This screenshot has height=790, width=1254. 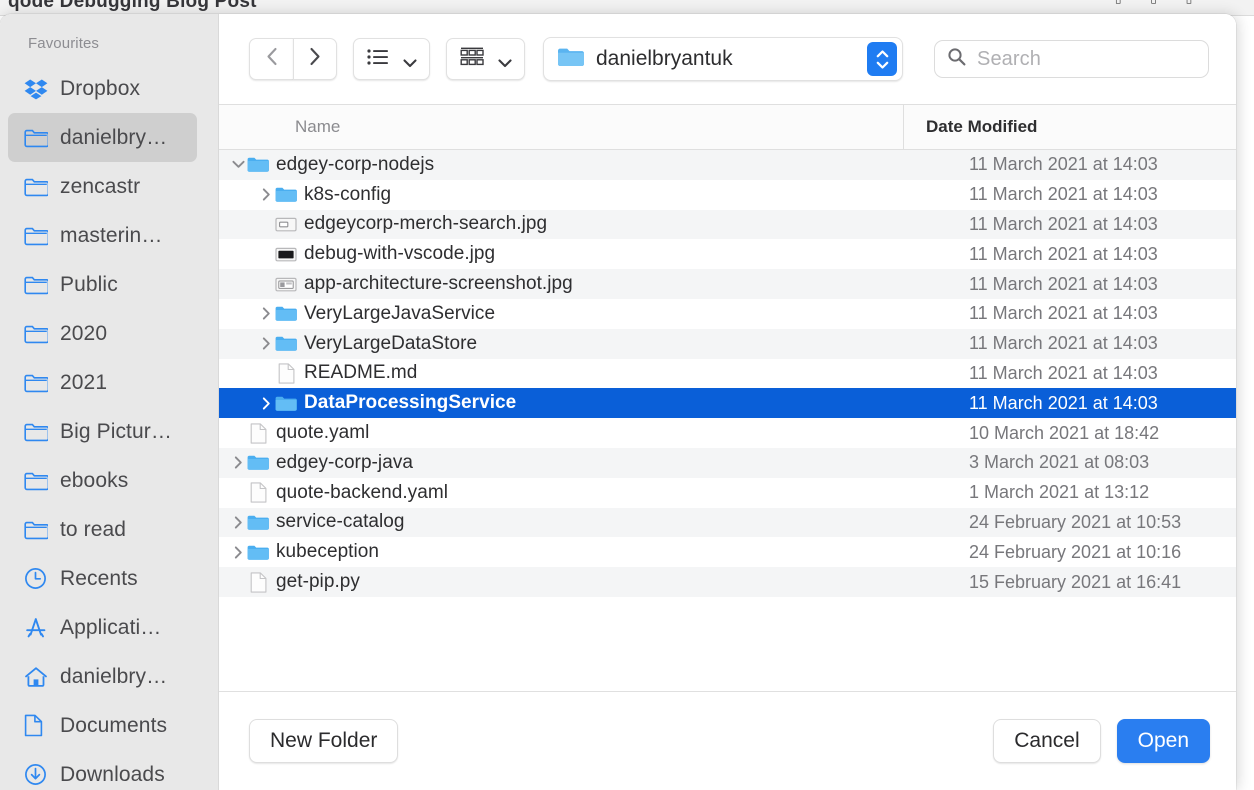 I want to click on forward-button, so click(x=315, y=59).